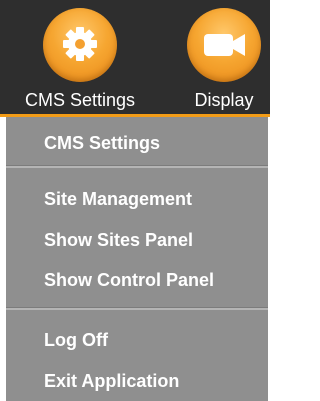 The image size is (320, 401). I want to click on gear-icon, so click(80, 45).